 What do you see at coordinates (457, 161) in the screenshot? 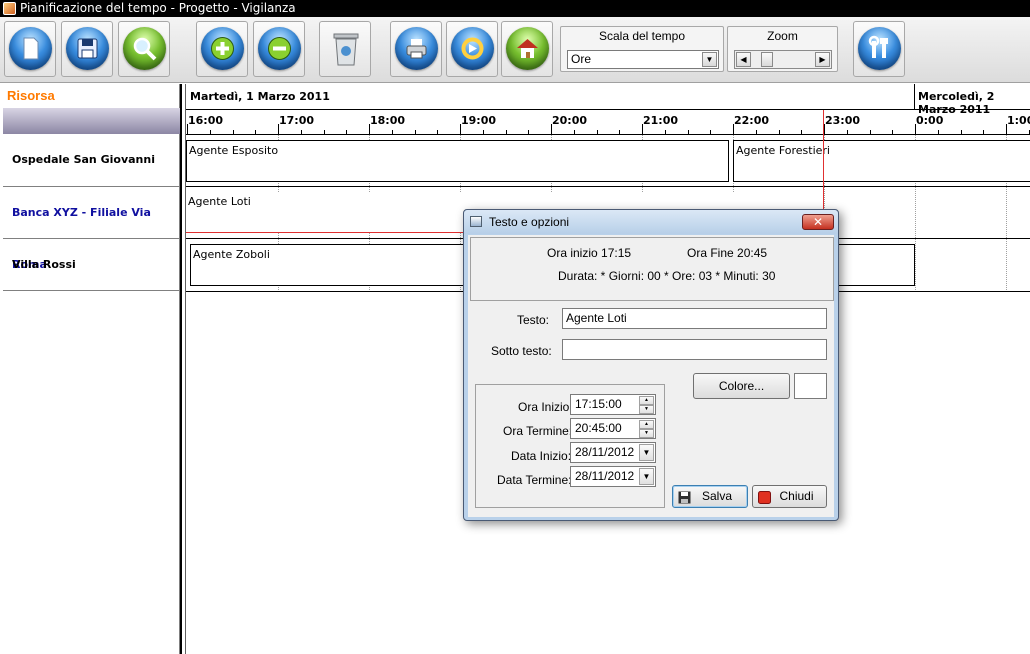
I see `schedule-bar: Agente Esposito` at bounding box center [457, 161].